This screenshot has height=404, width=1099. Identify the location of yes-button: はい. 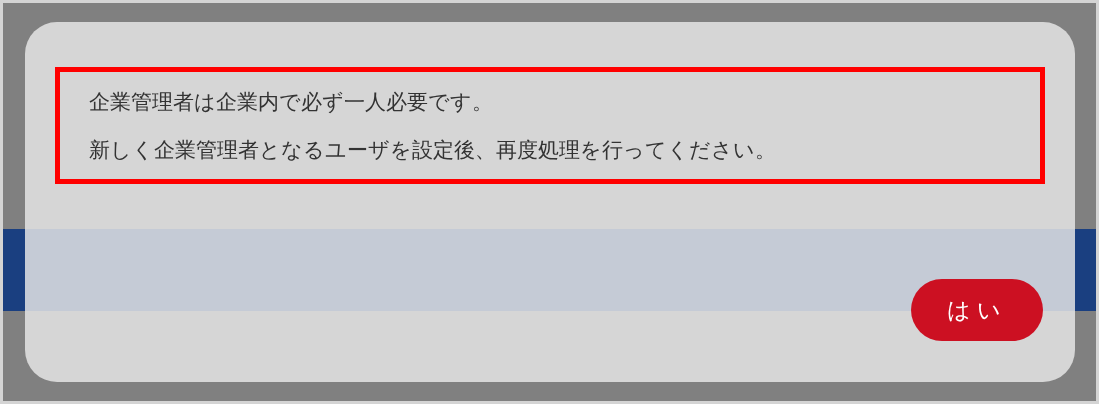
(977, 310).